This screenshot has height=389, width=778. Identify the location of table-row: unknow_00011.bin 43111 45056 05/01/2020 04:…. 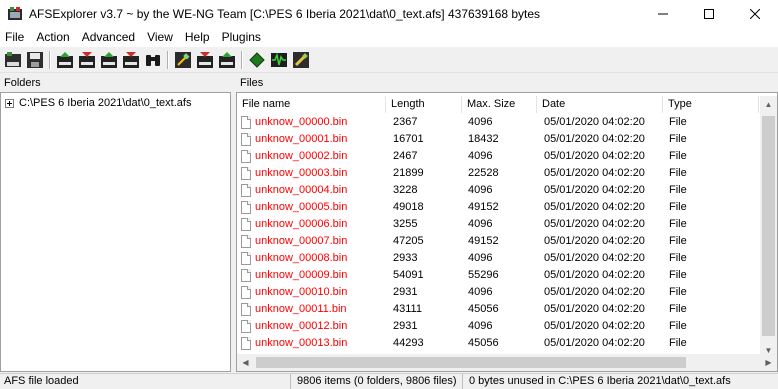
(498, 309).